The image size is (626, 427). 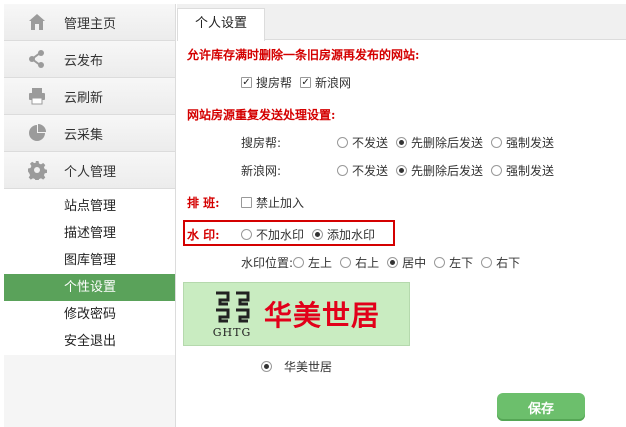 I want to click on logo-mark: GHTG, so click(x=232, y=314).